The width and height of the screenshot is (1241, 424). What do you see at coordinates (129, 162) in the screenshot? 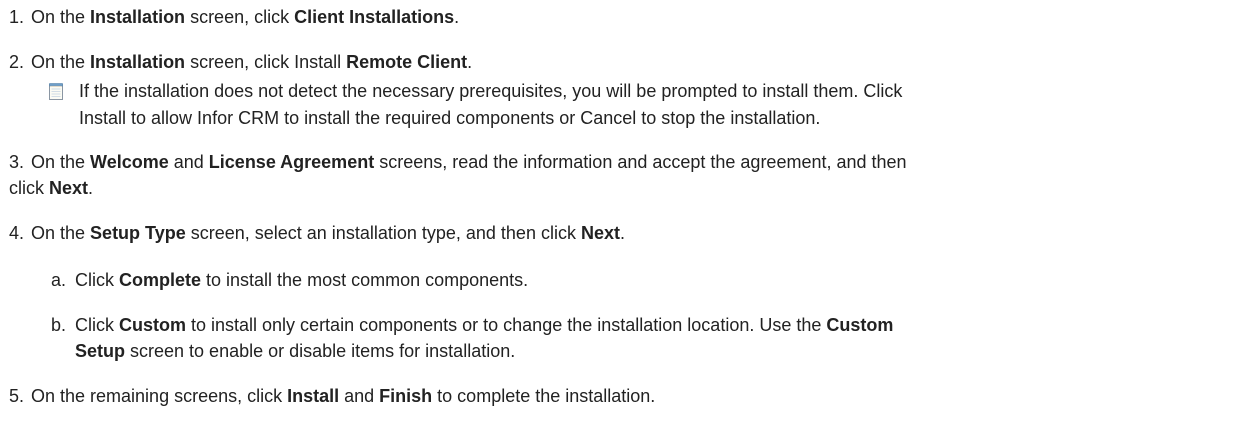
I see `ui-term: Welcome` at bounding box center [129, 162].